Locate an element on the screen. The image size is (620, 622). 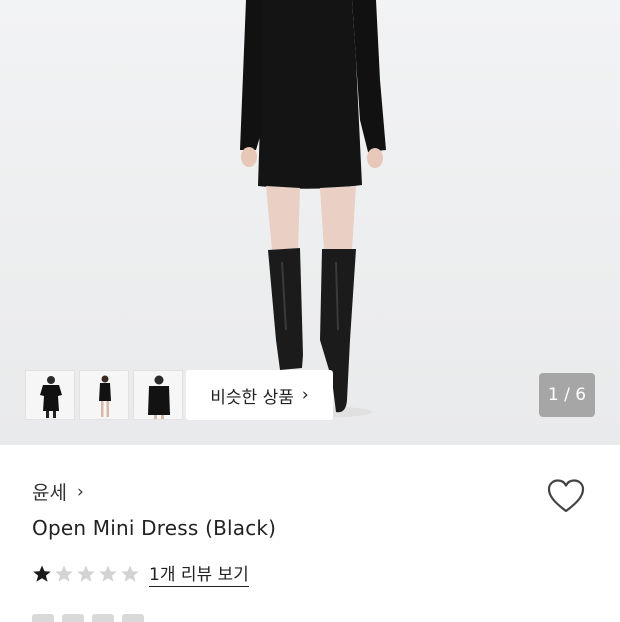
heart-outline-icon is located at coordinates (566, 496).